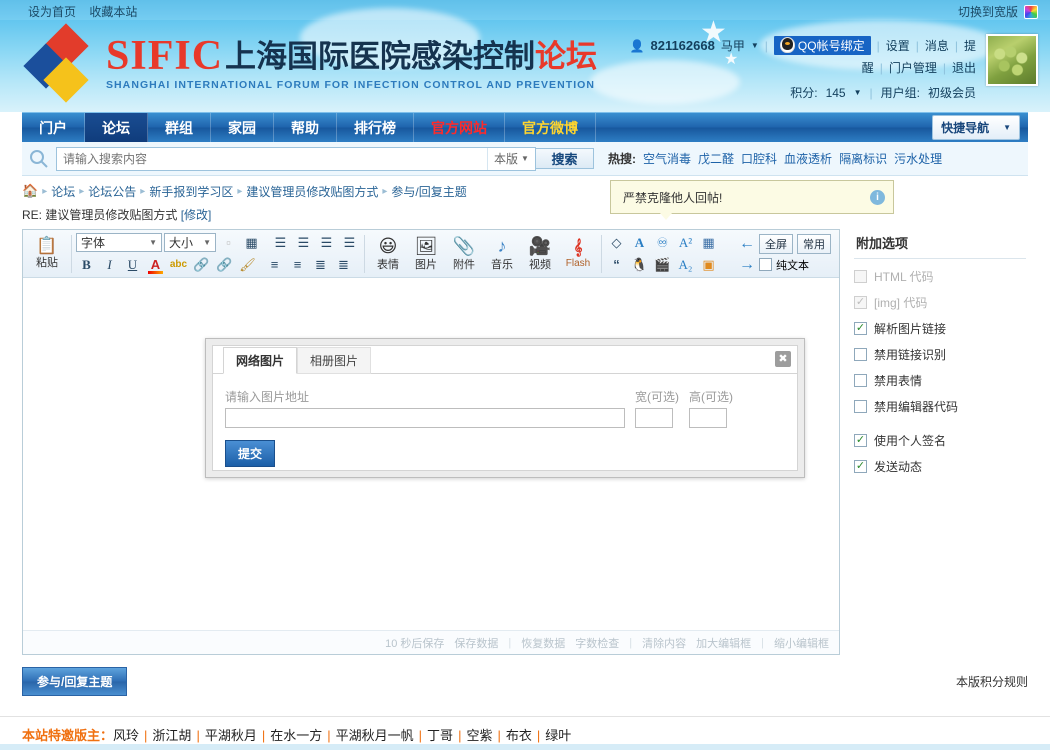 This screenshot has height=750, width=1050. I want to click on font-family-select: 字体 ▼, so click(119, 242).